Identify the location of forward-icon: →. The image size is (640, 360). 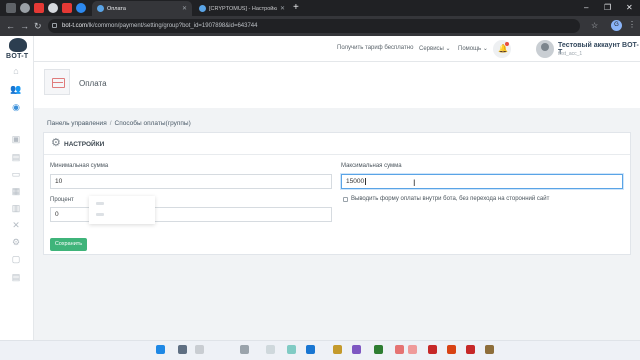
(24, 26).